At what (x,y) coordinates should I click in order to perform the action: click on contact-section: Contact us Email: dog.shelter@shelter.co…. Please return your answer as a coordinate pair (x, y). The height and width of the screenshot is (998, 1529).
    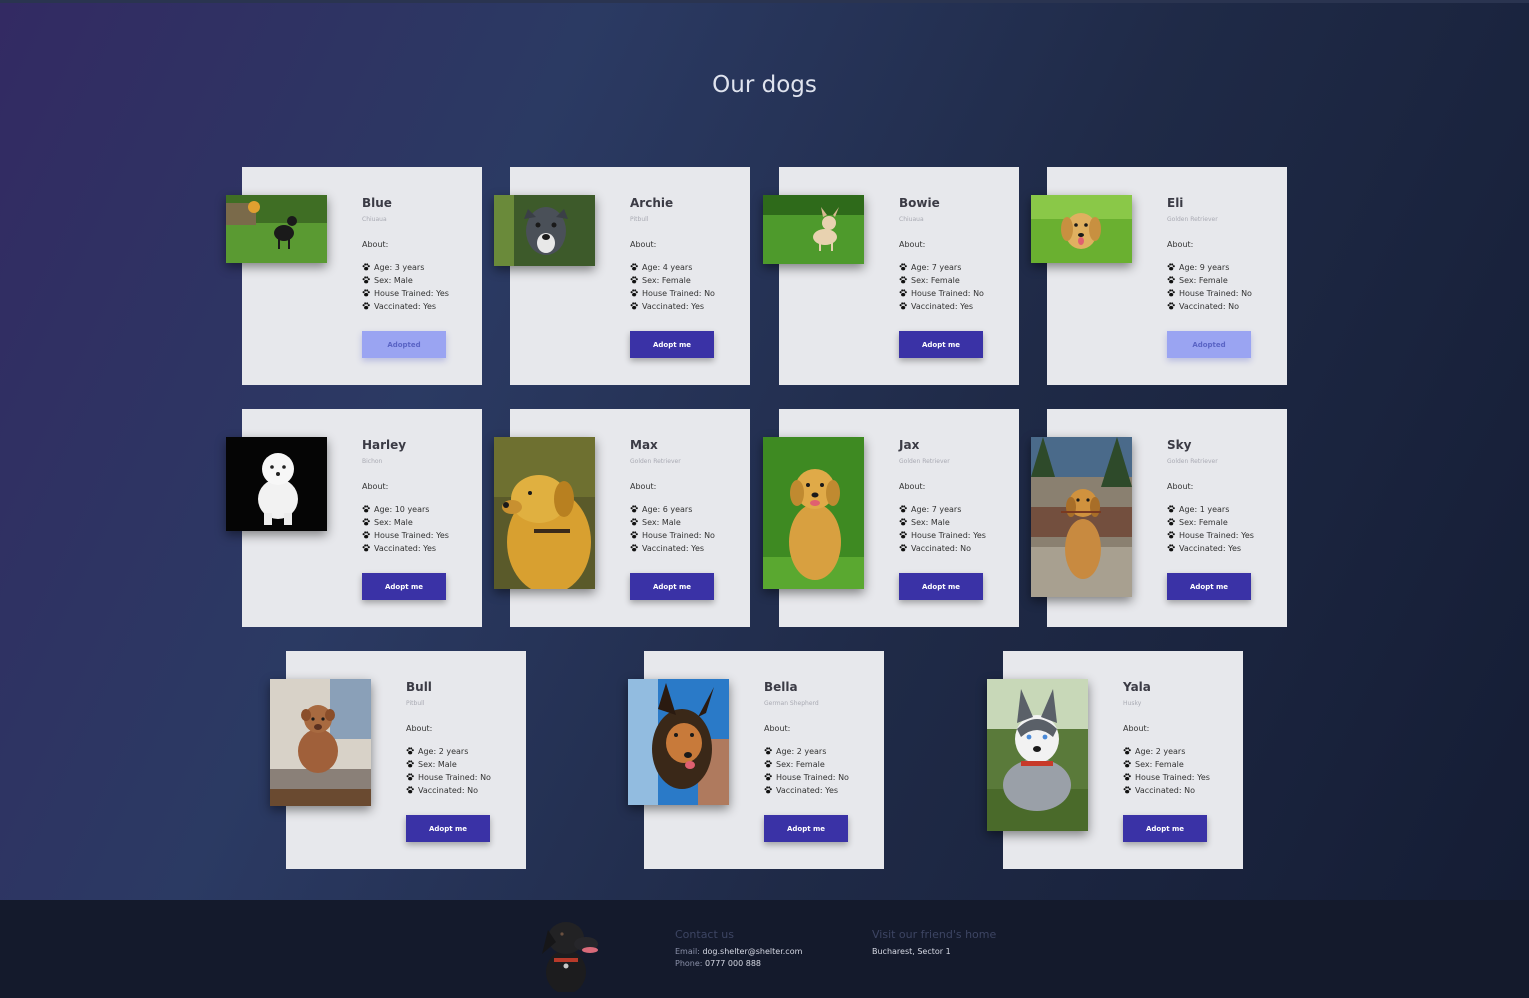
    Looking at the image, I should click on (738, 948).